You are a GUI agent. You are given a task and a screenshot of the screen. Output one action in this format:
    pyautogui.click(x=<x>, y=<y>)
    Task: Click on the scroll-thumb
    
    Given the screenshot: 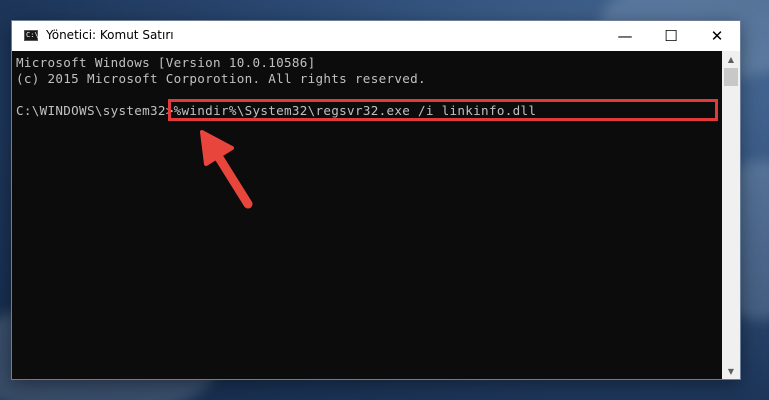 What is the action you would take?
    pyautogui.click(x=731, y=77)
    